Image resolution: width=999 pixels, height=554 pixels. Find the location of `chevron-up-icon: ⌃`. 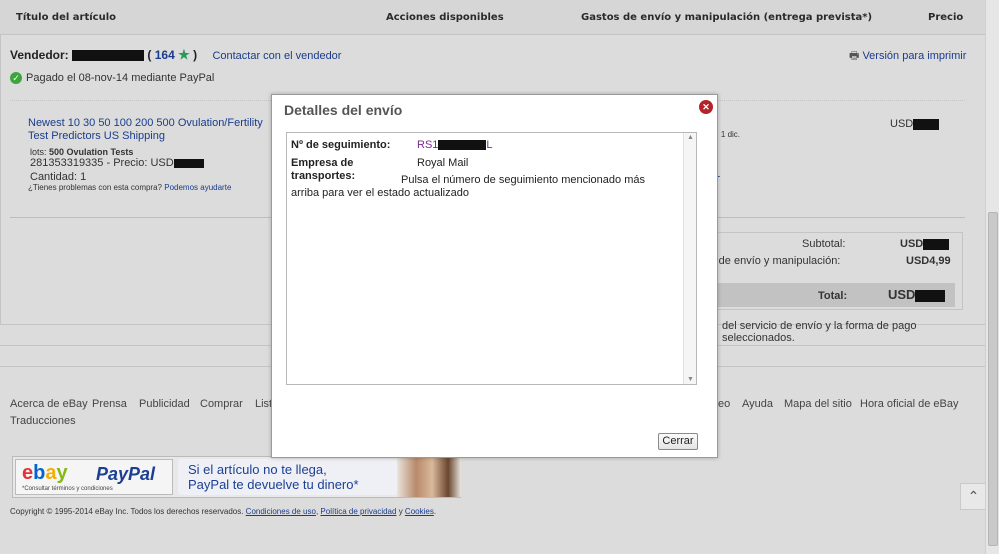

chevron-up-icon: ⌃ is located at coordinates (973, 496).